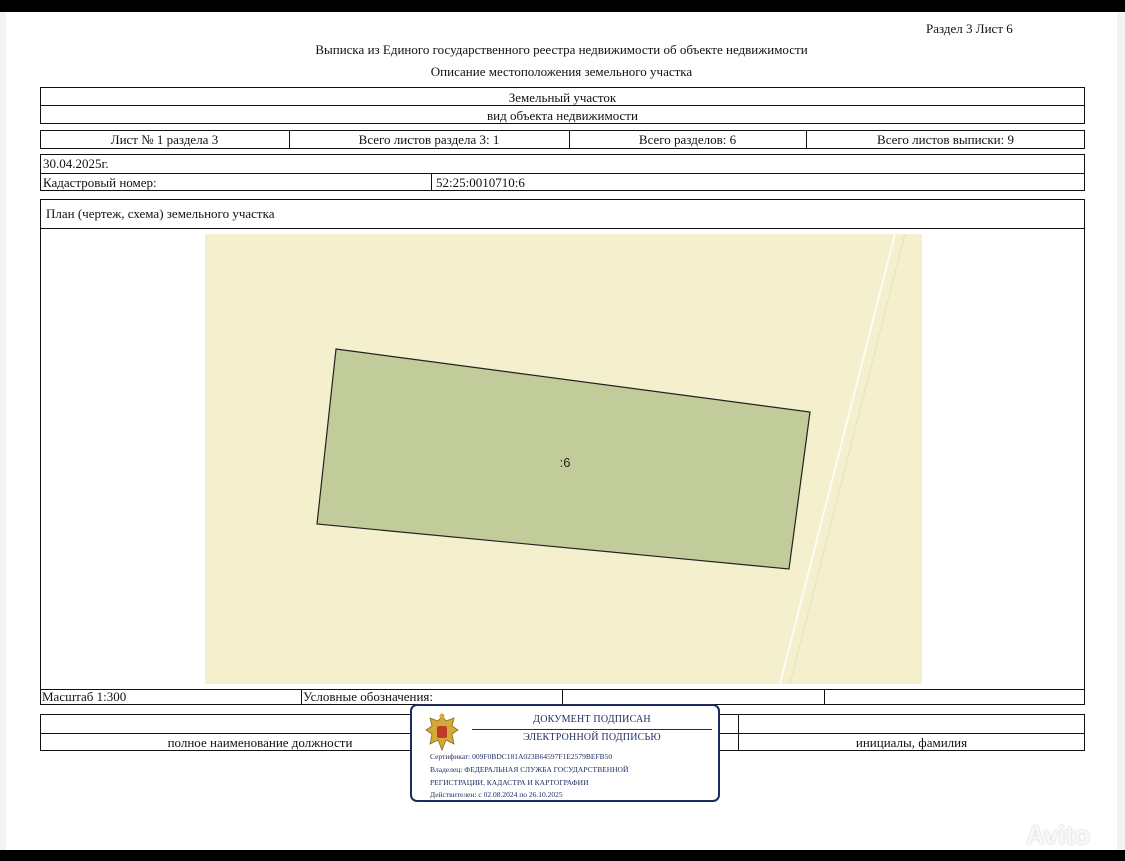  What do you see at coordinates (562, 173) in the screenshot?
I see `date-divider` at bounding box center [562, 173].